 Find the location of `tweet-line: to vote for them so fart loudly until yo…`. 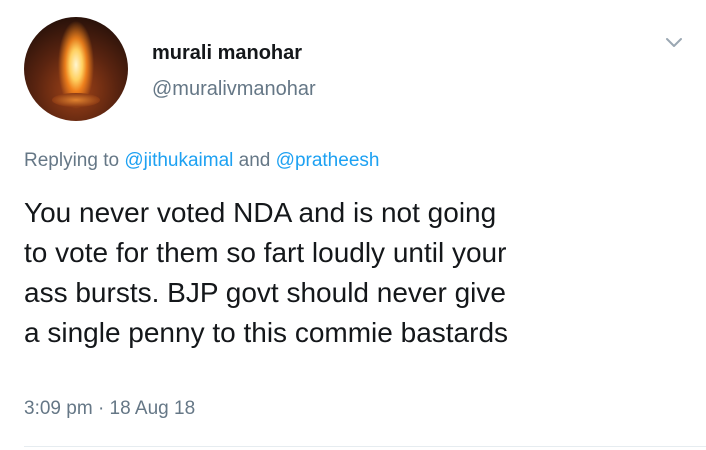

tweet-line: to vote for them so fart loudly until yo… is located at coordinates (265, 252).